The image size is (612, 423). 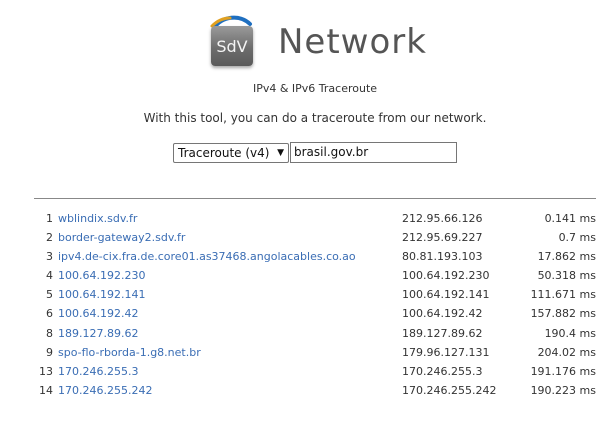 What do you see at coordinates (49, 295) in the screenshot?
I see `hop-number: 5` at bounding box center [49, 295].